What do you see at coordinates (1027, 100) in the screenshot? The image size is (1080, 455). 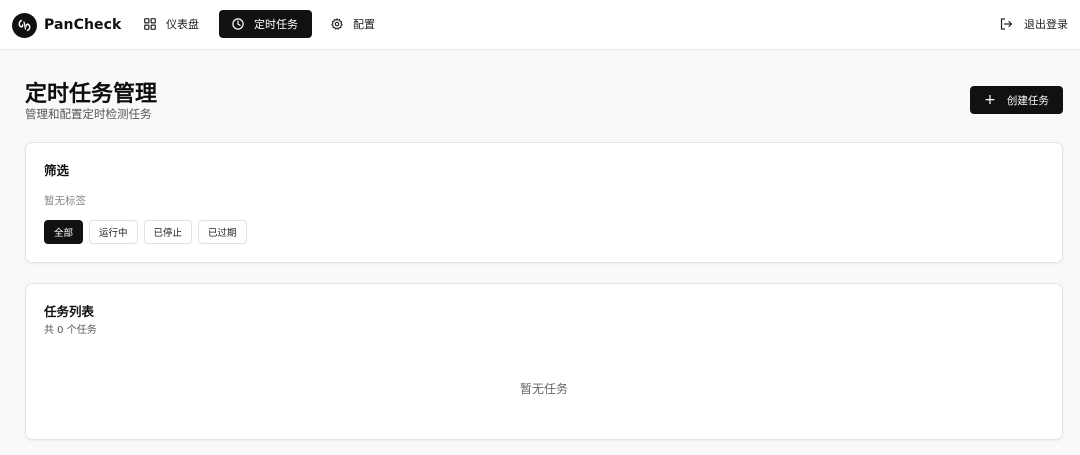 I see `create-task-label: 创建任务` at bounding box center [1027, 100].